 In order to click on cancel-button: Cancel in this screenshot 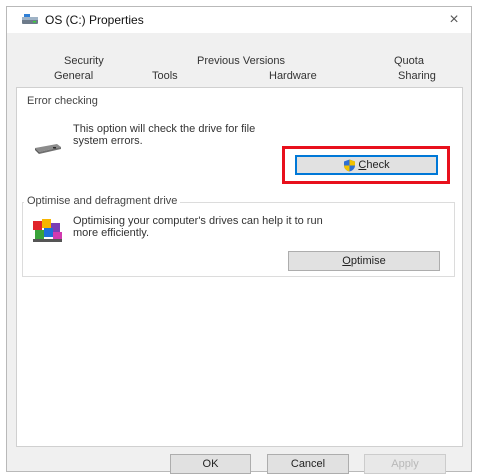, I will do `click(308, 464)`.